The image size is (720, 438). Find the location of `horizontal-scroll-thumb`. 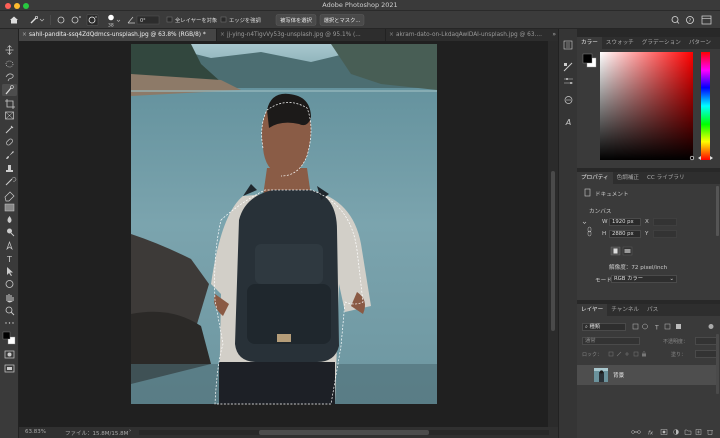

horizontal-scroll-thumb is located at coordinates (344, 432).